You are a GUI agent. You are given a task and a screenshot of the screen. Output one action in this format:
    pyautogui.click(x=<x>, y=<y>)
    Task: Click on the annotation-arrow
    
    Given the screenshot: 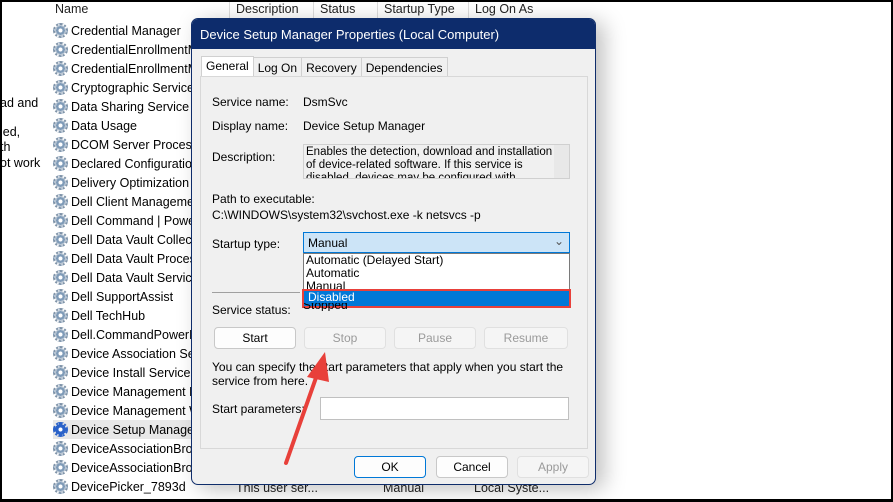 What is the action you would take?
    pyautogui.click(x=306, y=408)
    